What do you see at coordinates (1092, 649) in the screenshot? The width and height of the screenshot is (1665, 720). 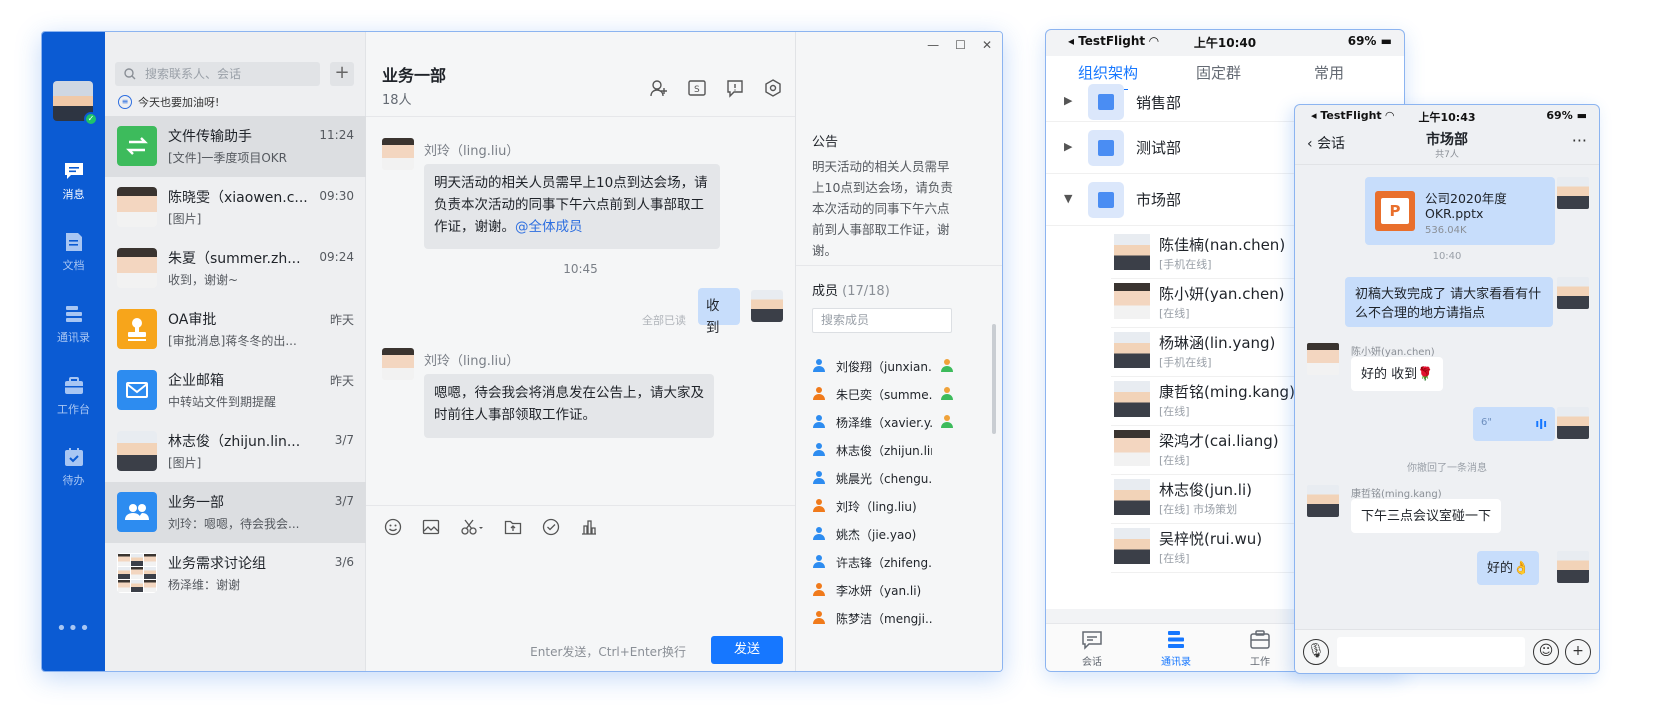 I see `bottom-tab-chats: 会话` at bounding box center [1092, 649].